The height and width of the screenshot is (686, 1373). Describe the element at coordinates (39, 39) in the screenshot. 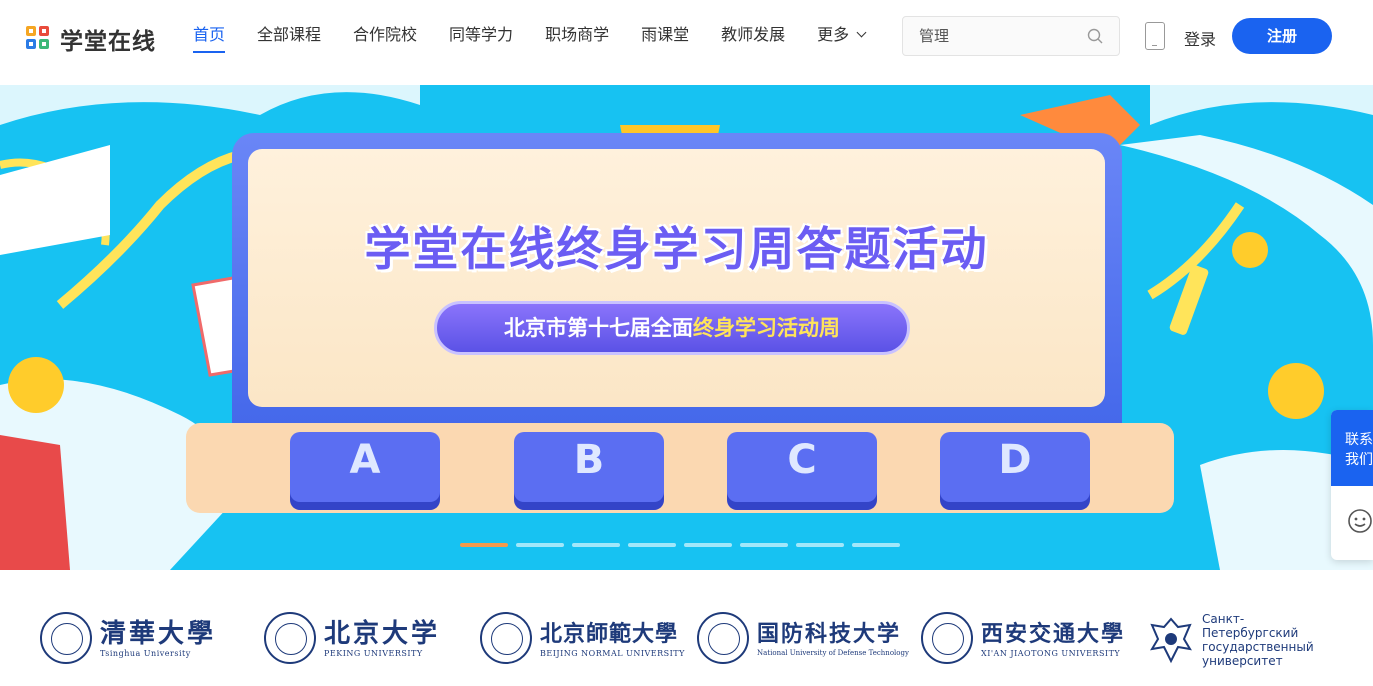

I see `logo-mark-icon` at that location.